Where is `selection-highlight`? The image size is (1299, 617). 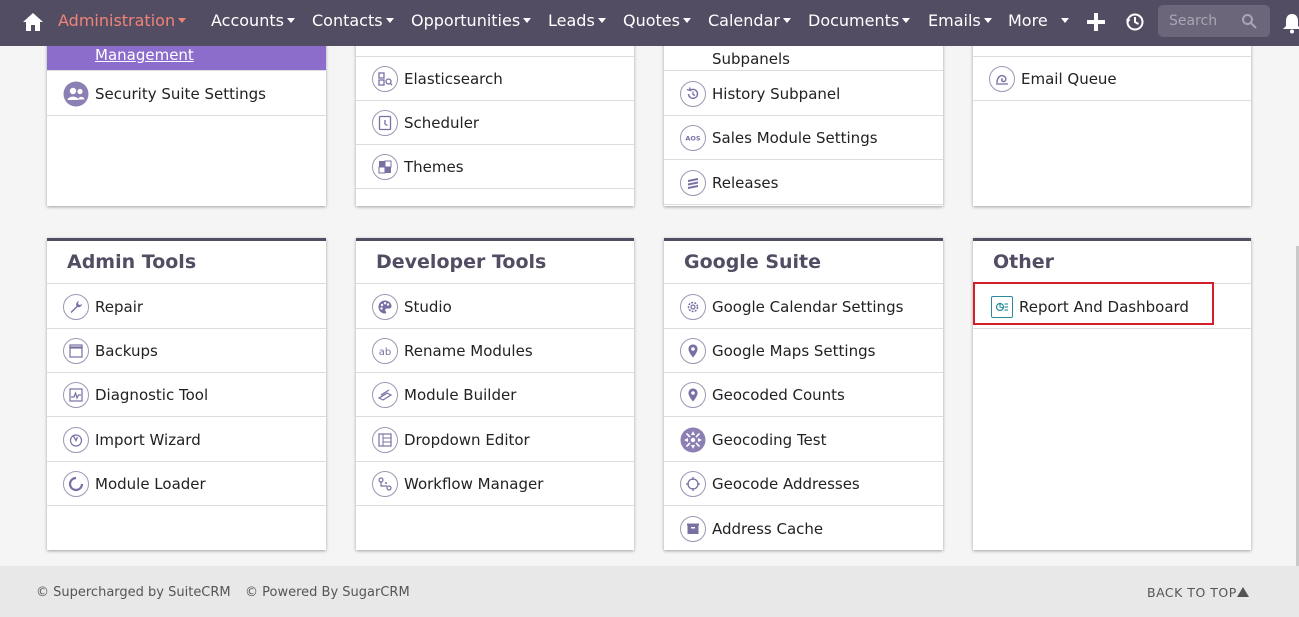
selection-highlight is located at coordinates (1093, 303).